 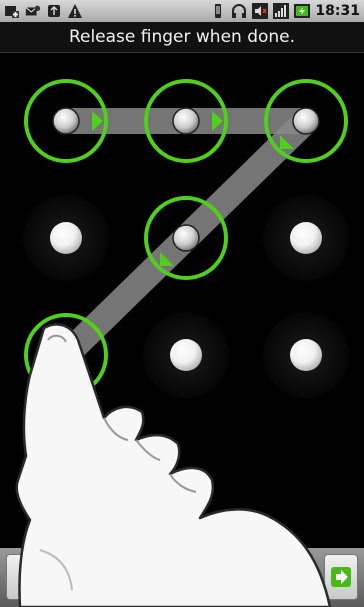 I want to click on mute-icon, so click(x=260, y=11).